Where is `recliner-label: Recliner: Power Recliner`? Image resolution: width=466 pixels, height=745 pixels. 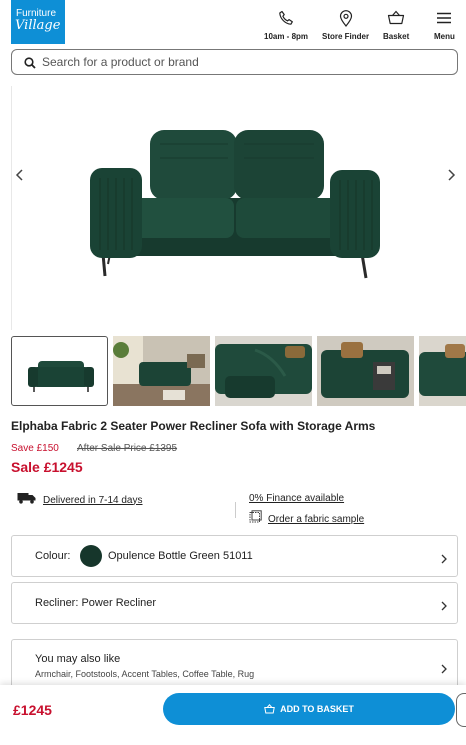 recliner-label: Recliner: Power Recliner is located at coordinates (96, 603).